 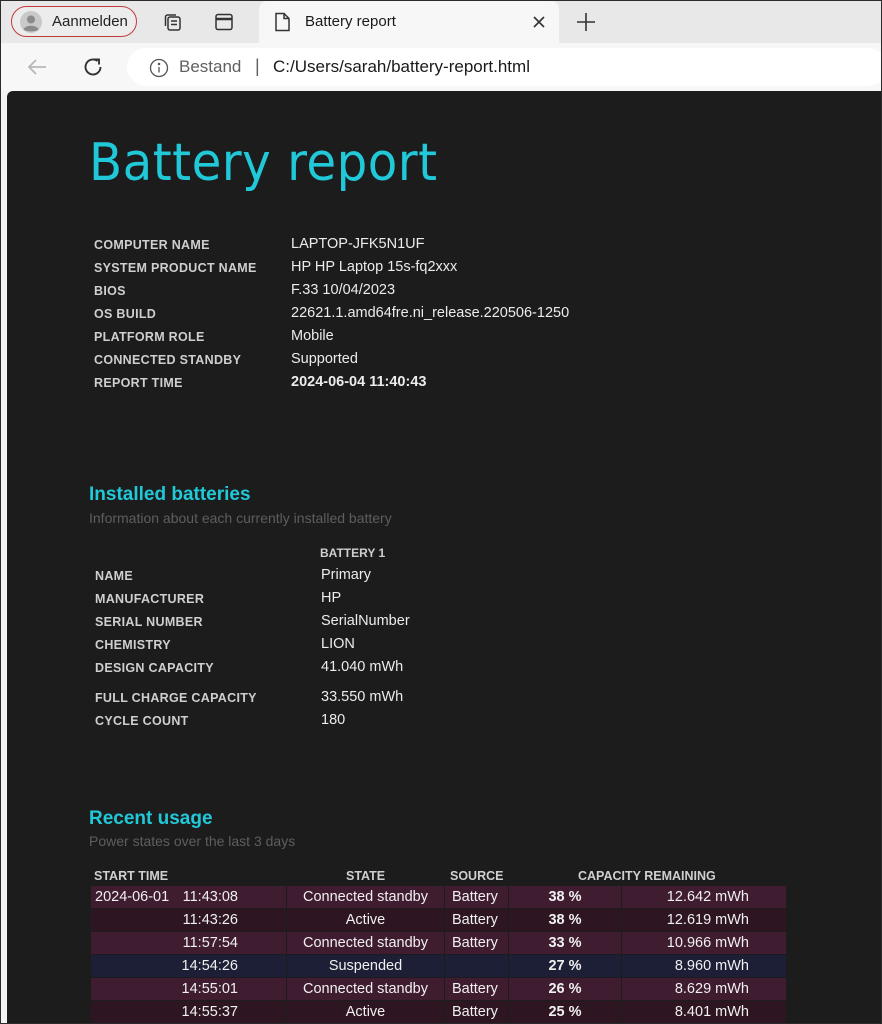 I want to click on system-info-value: Supported, so click(x=324, y=359).